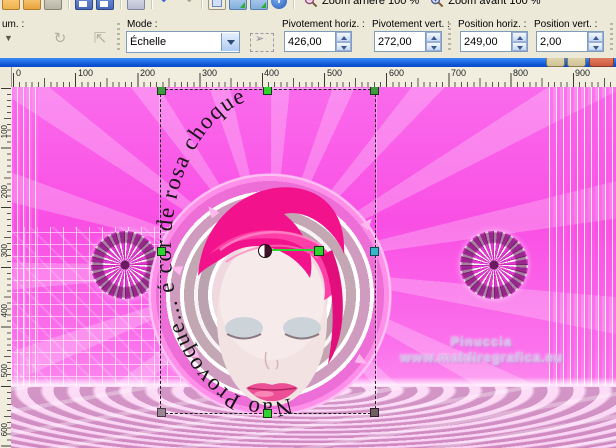 The height and width of the screenshot is (448, 616). What do you see at coordinates (11, 5) in the screenshot?
I see `open-file-button` at bounding box center [11, 5].